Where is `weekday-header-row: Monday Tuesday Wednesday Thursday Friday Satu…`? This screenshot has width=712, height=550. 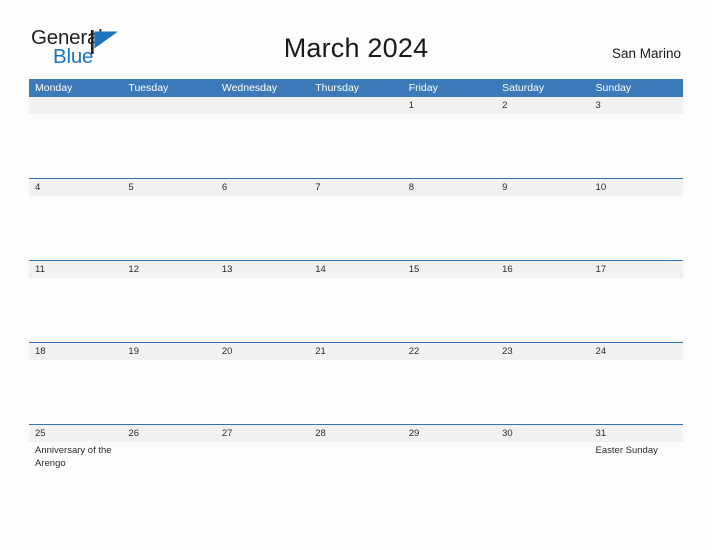 weekday-header-row: Monday Tuesday Wednesday Thursday Friday Satu… is located at coordinates (356, 88).